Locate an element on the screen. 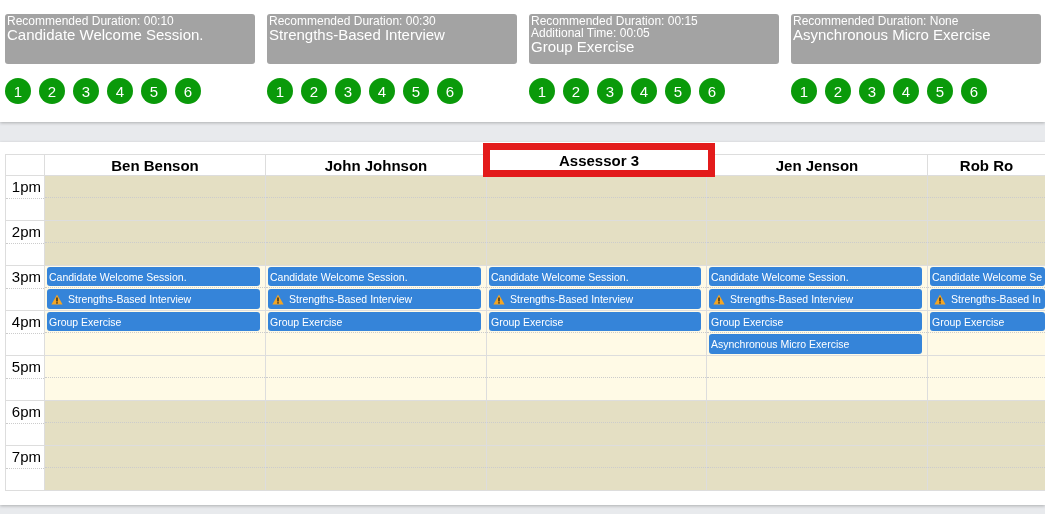 The height and width of the screenshot is (514, 1045). time-label: 4pm is located at coordinates (25, 322).